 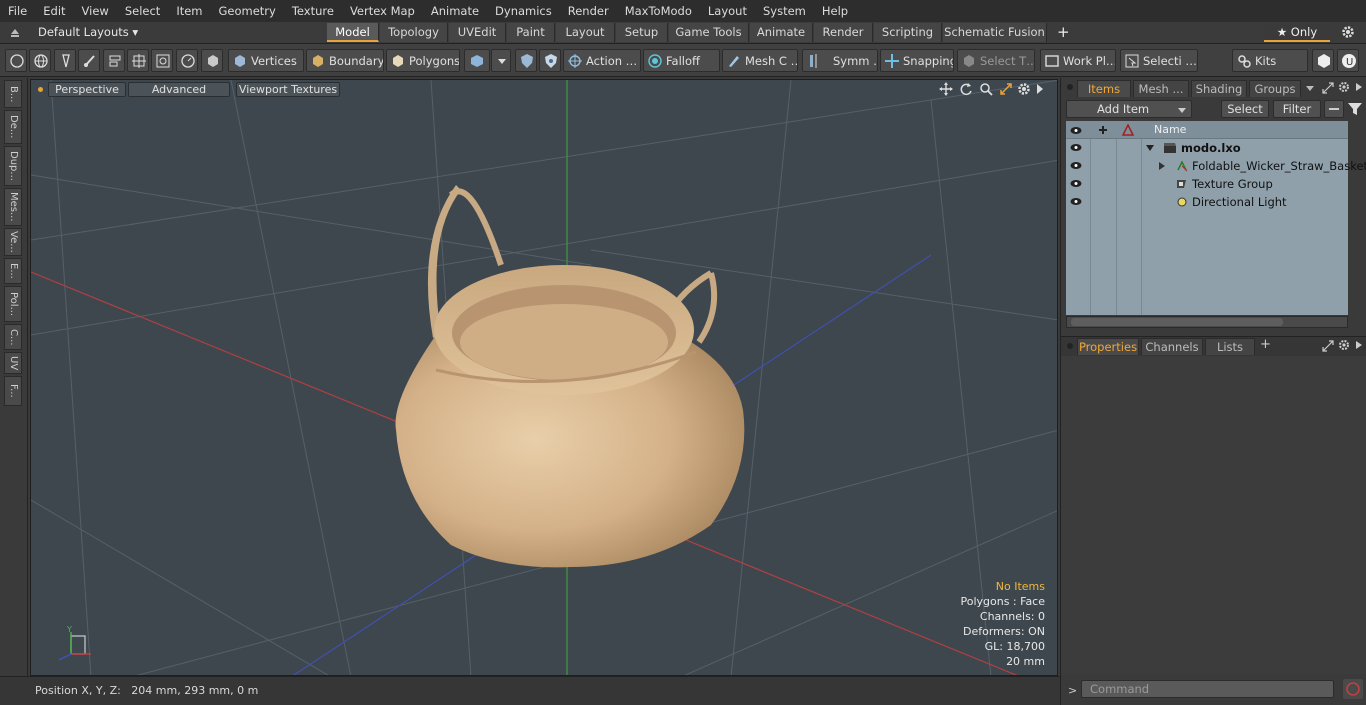 I want to click on maximize-view-icon, so click(x=1006, y=89).